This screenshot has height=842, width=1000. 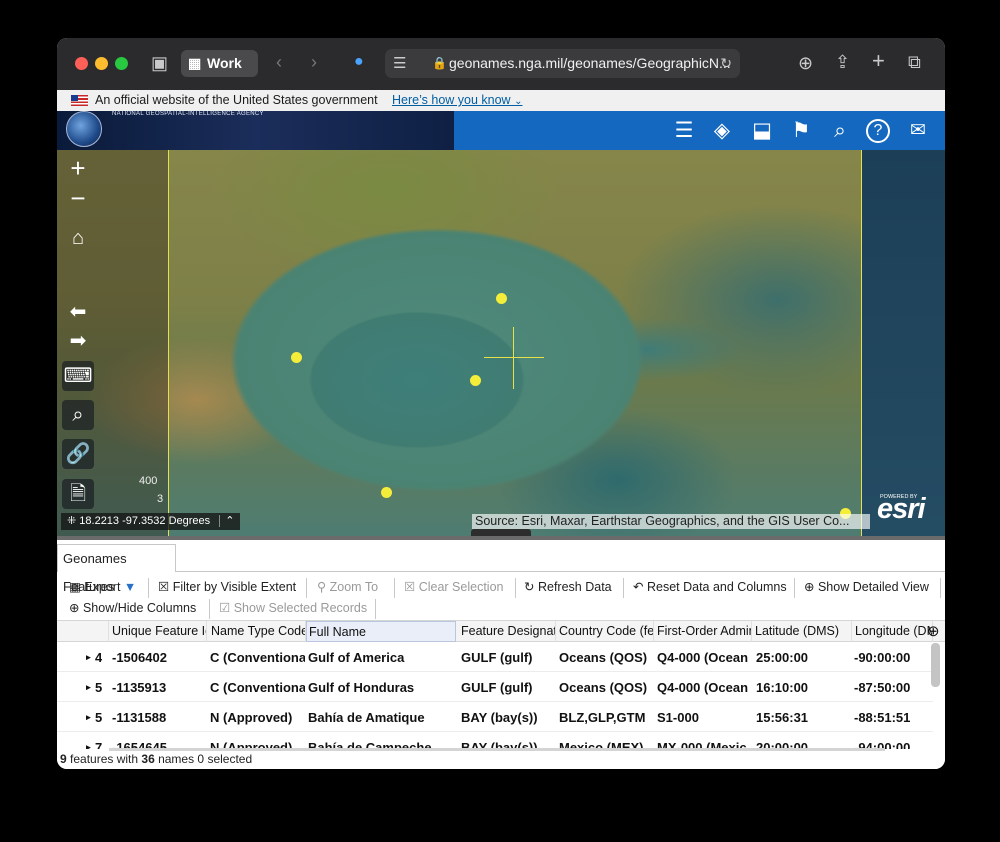 What do you see at coordinates (914, 62) in the screenshot?
I see `tab-overview-icon: ⧉` at bounding box center [914, 62].